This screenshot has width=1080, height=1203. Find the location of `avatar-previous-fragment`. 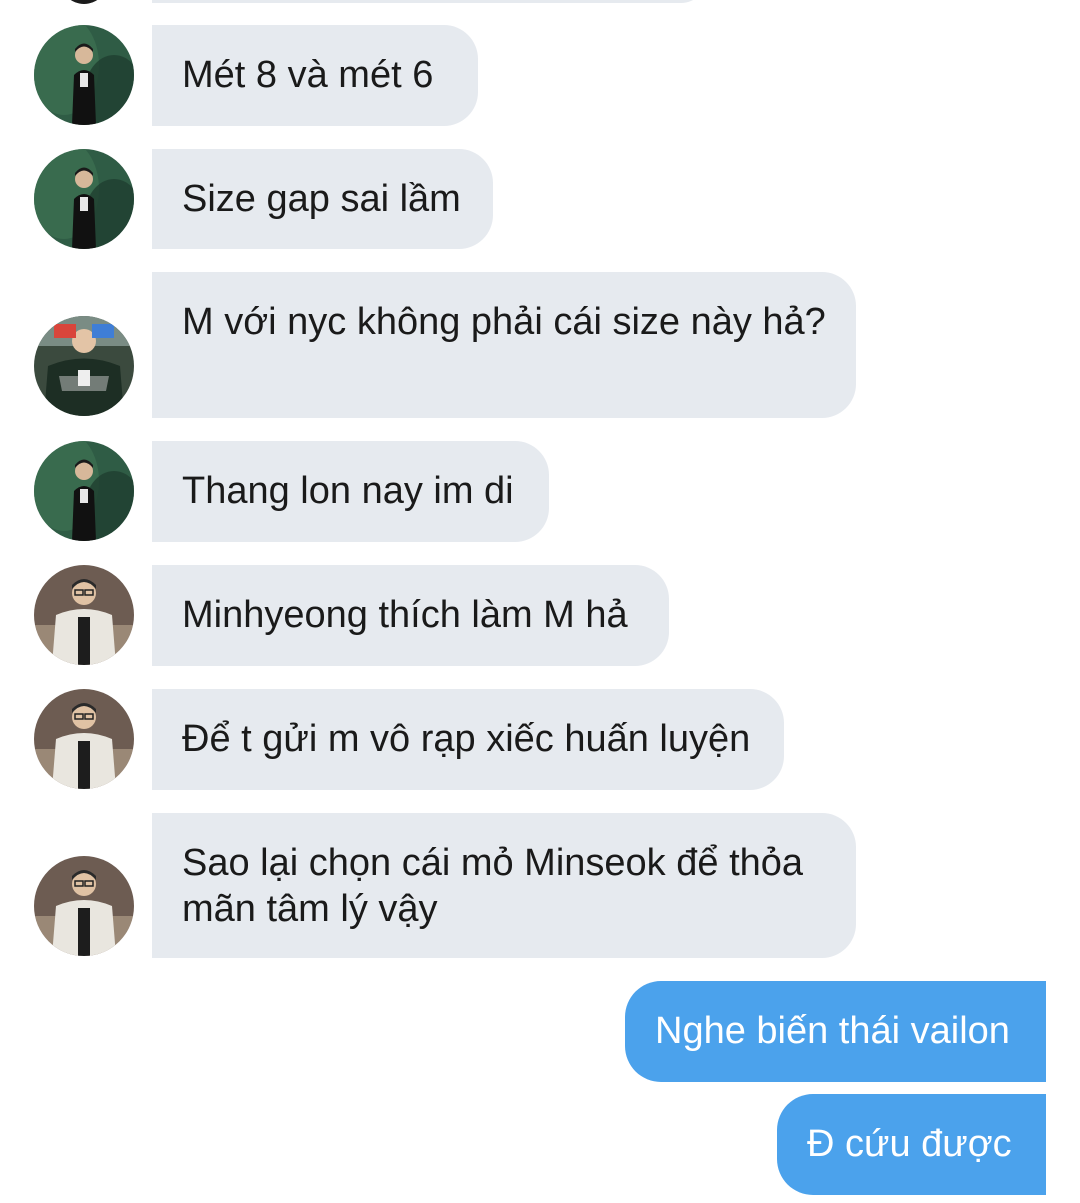

avatar-previous-fragment is located at coordinates (84, 2).